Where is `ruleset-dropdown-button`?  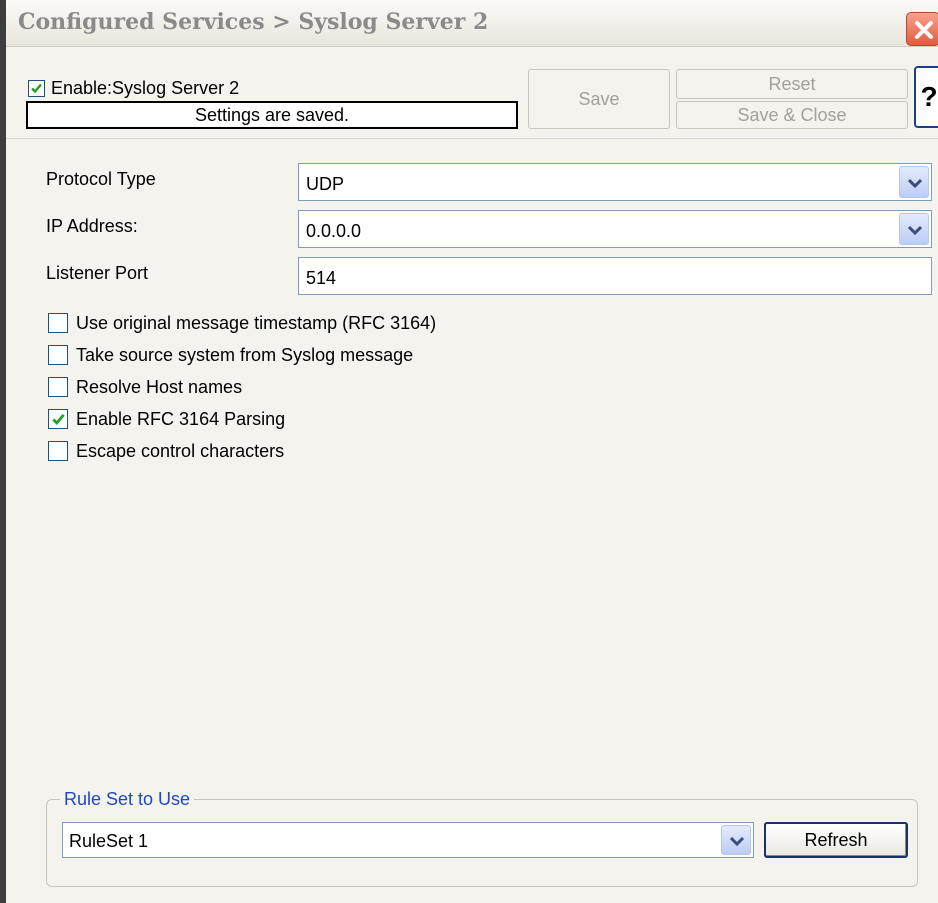 ruleset-dropdown-button is located at coordinates (736, 840).